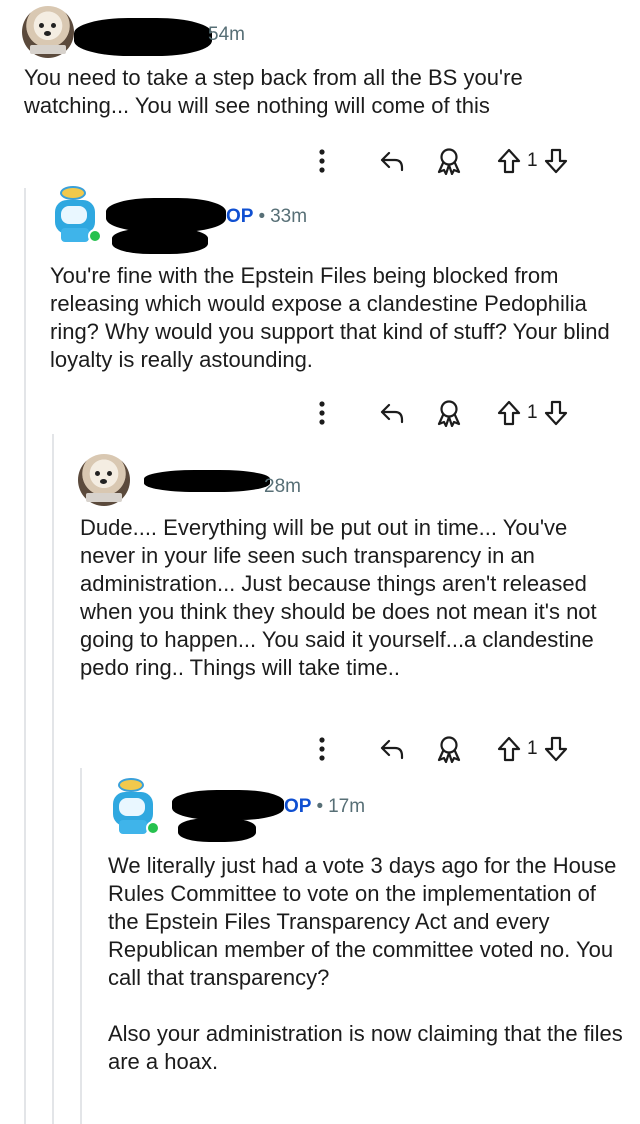 This screenshot has height=1124, width=640. I want to click on comment-timestamp: 17m, so click(347, 806).